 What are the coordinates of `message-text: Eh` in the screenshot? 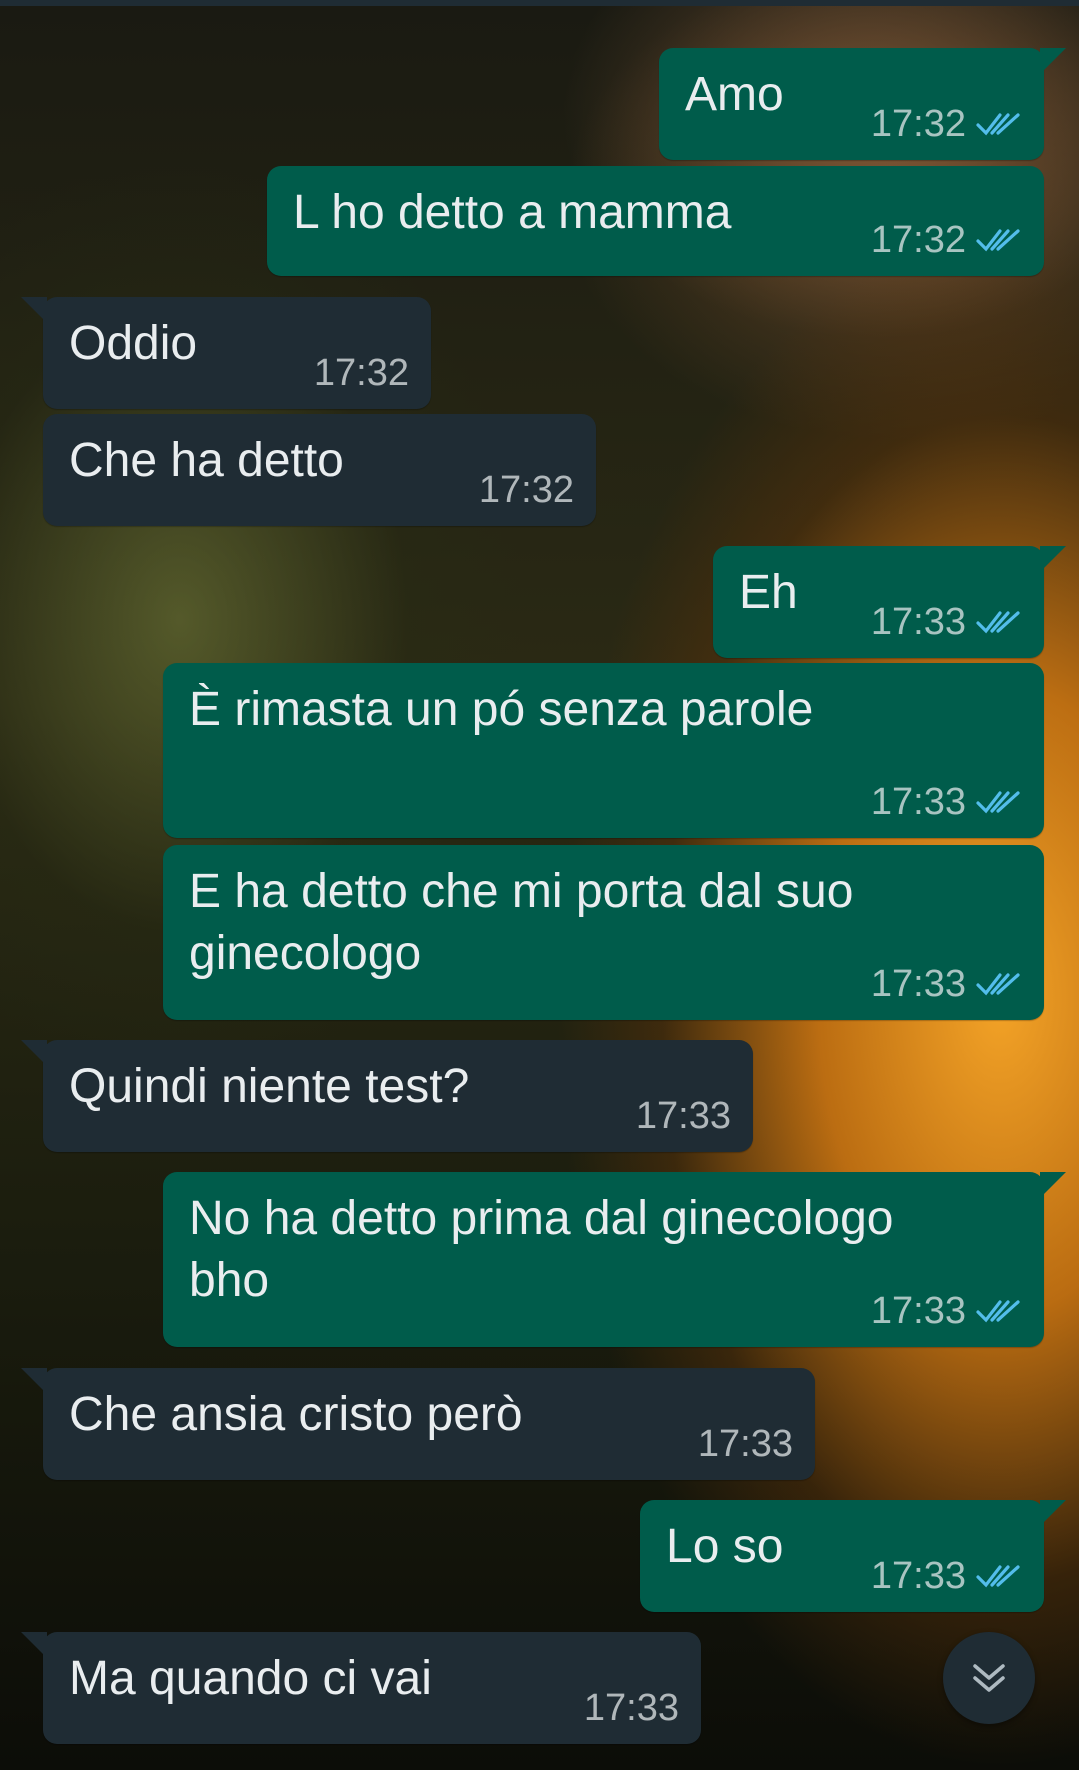 It's located at (768, 592).